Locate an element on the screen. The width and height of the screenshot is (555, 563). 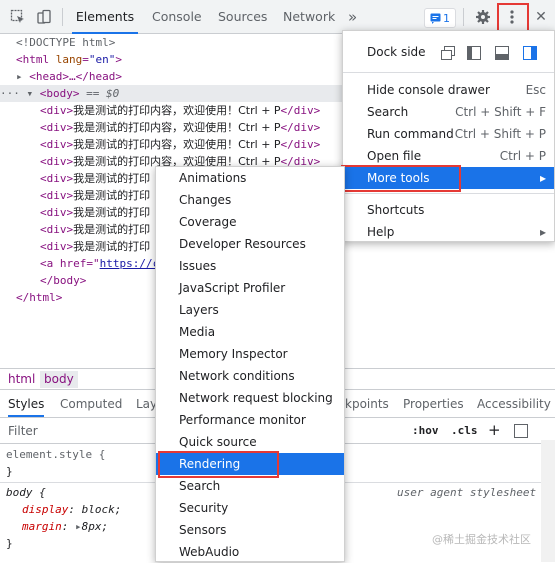
chevron-right-icon: ▸ is located at coordinates (542, 178).